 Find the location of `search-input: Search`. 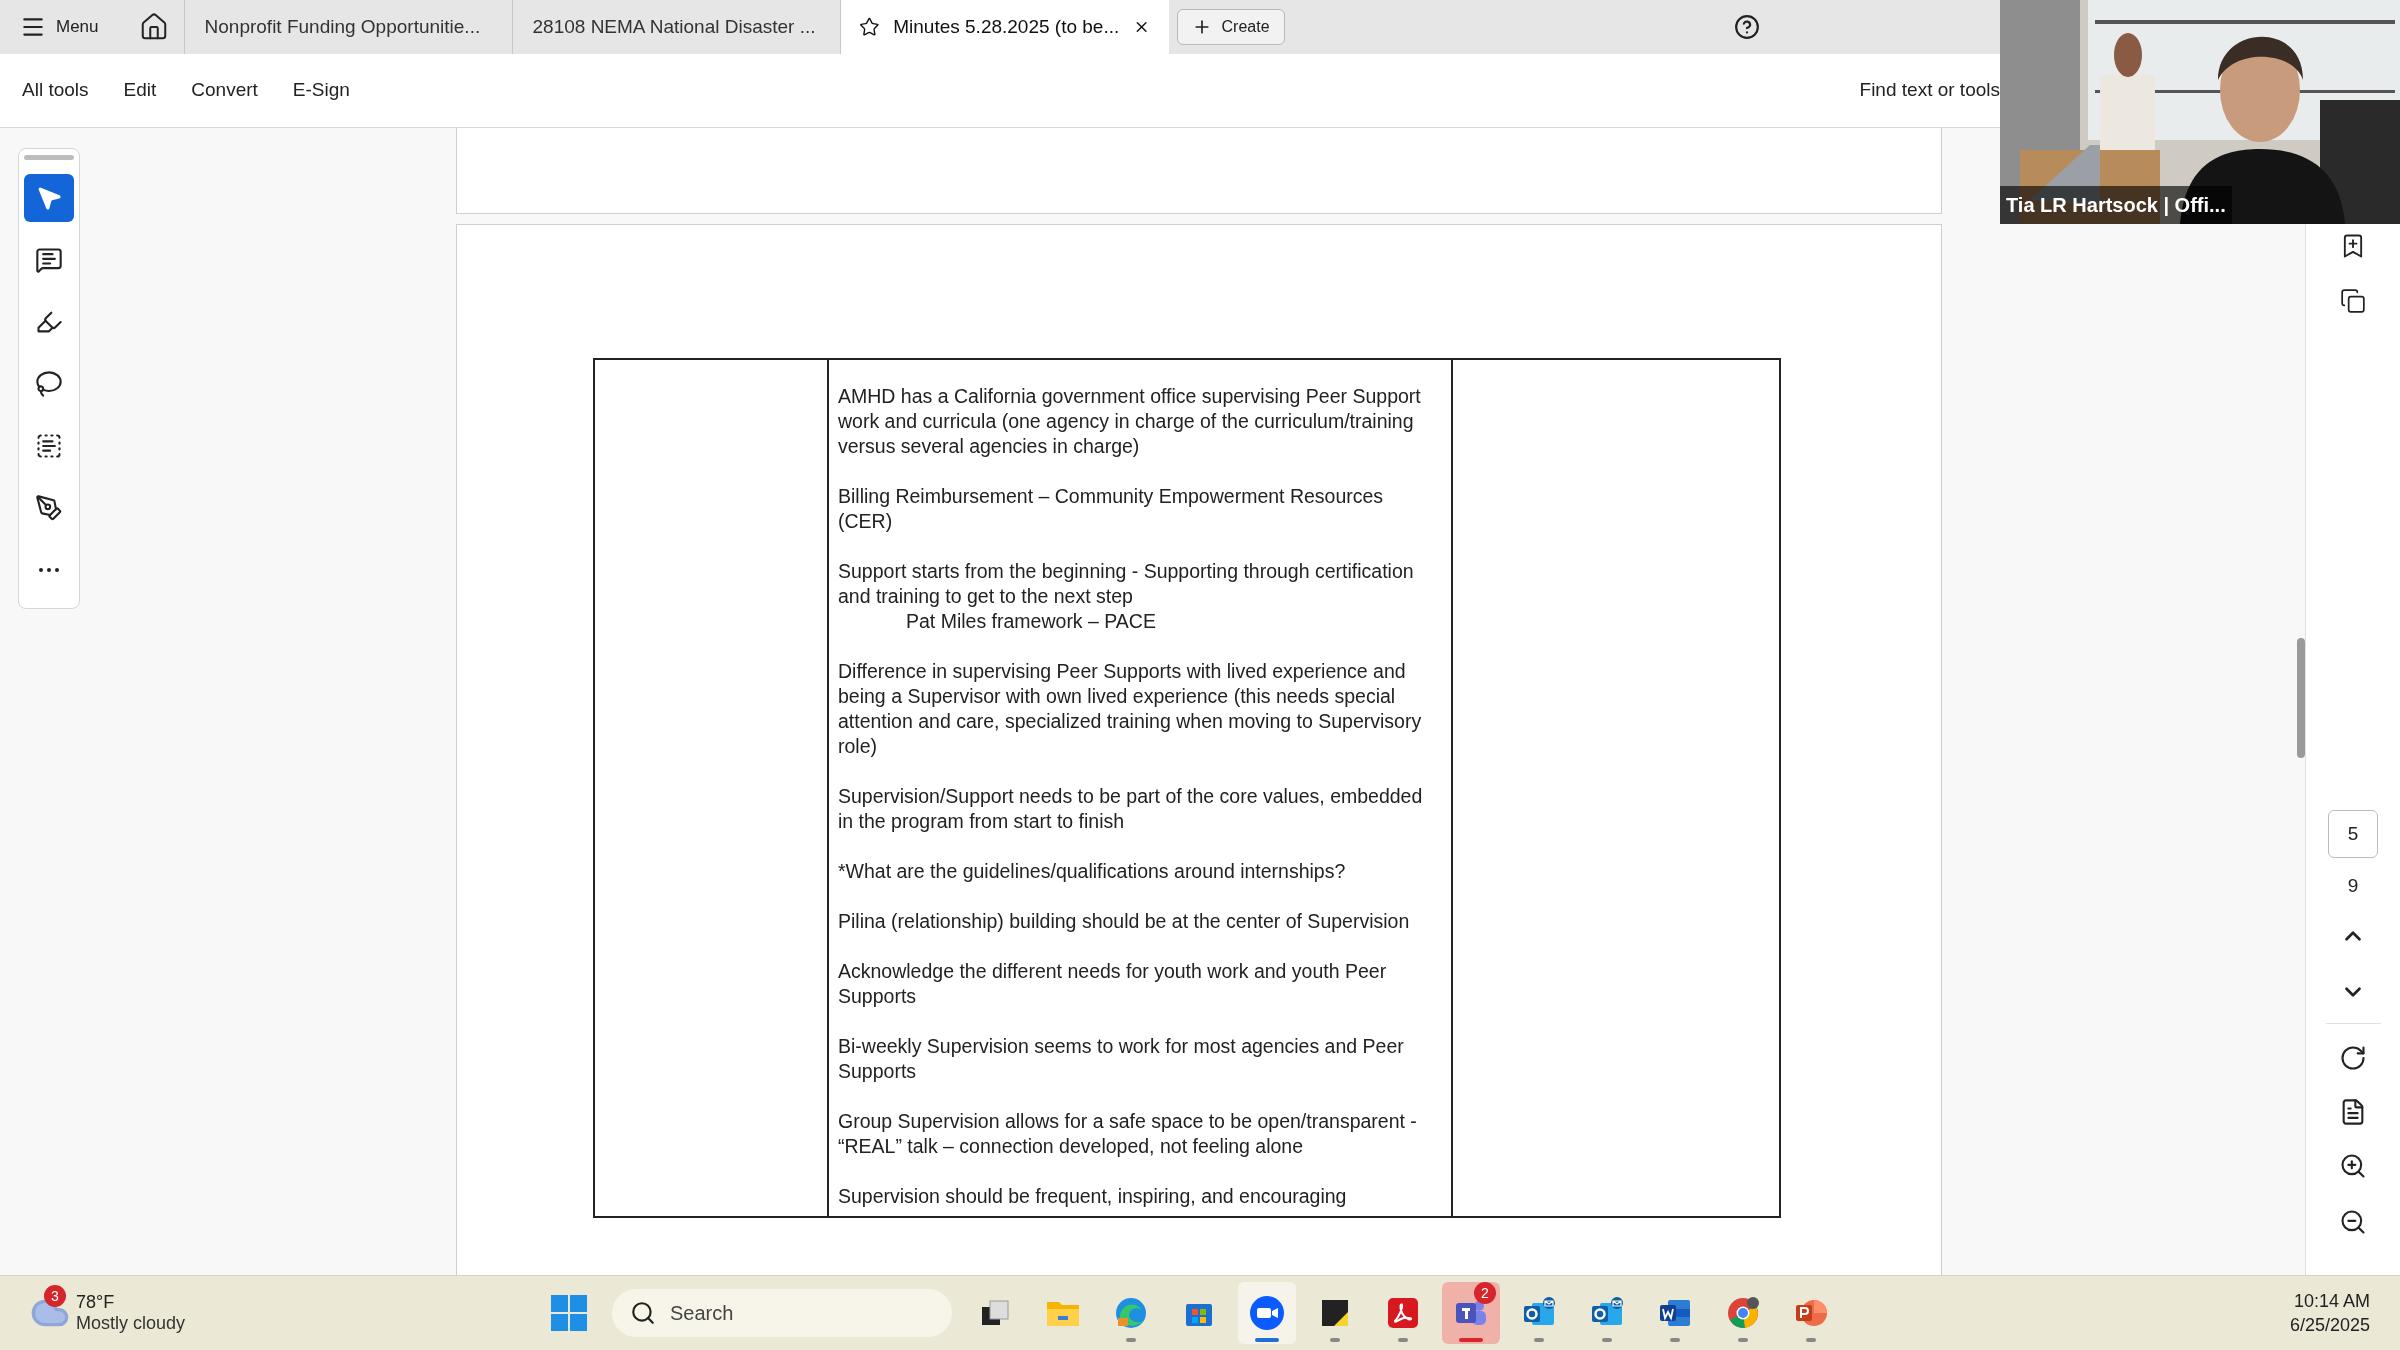

search-input: Search is located at coordinates (790, 1313).